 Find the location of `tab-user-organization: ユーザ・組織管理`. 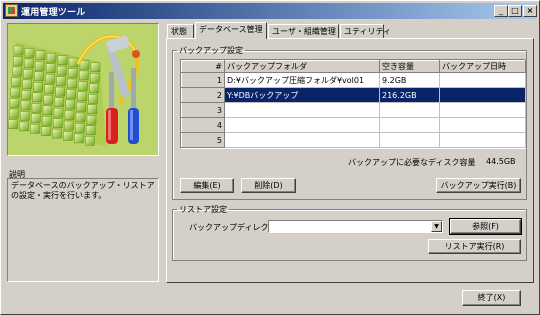

tab-user-organization: ユーザ・組織管理 is located at coordinates (303, 31).